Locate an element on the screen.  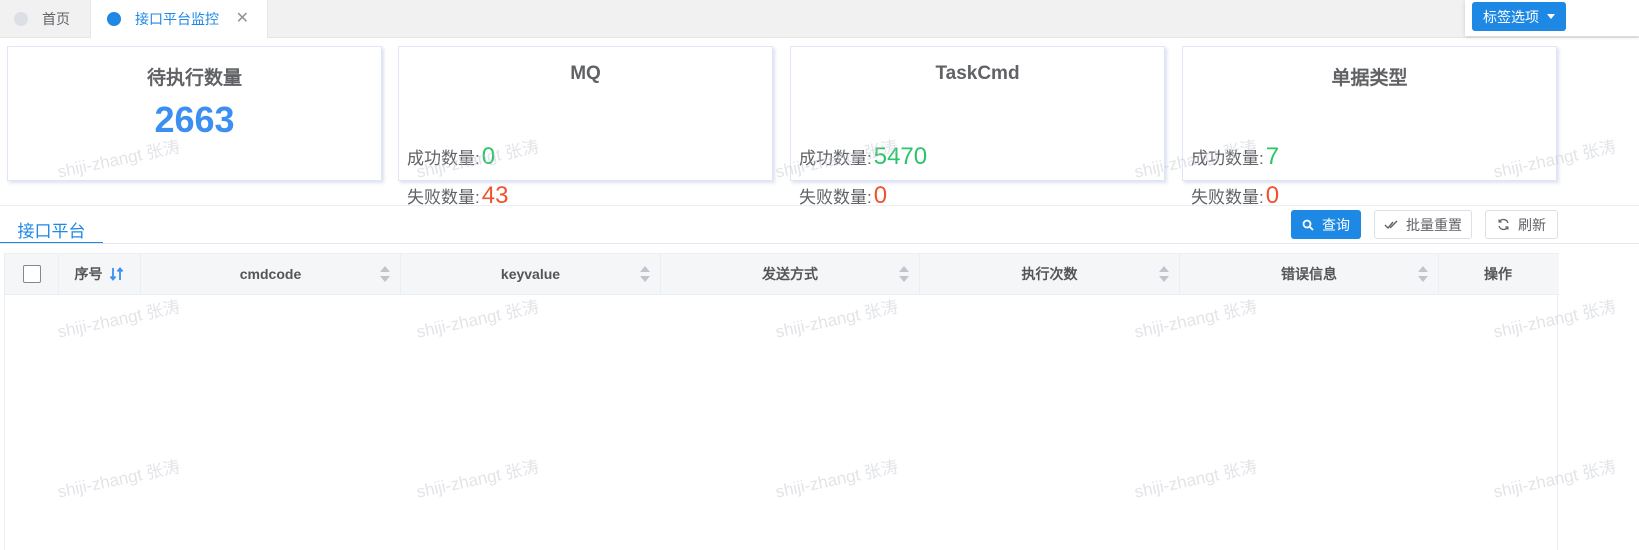
query-button: 查询 is located at coordinates (1326, 224).